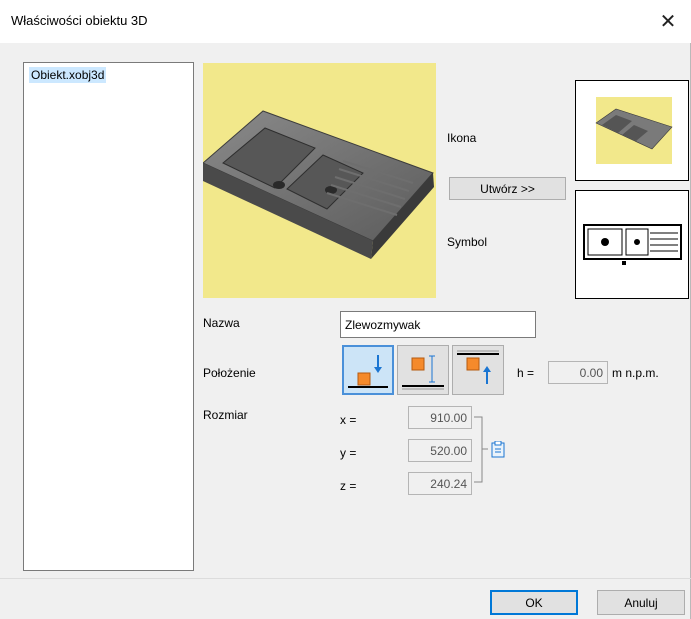  What do you see at coordinates (507, 188) in the screenshot?
I see `create-button: Utwórz >>` at bounding box center [507, 188].